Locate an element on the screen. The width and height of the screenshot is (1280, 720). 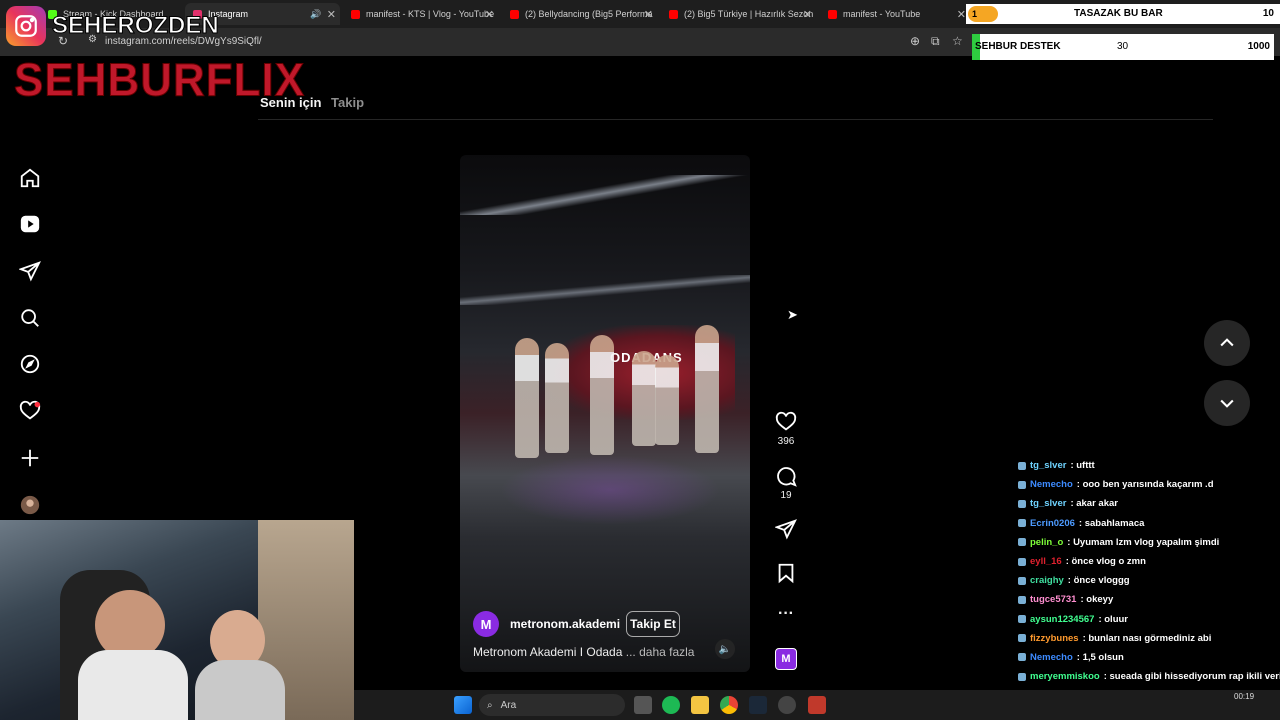
follow-button: Takip Et is located at coordinates (653, 624).